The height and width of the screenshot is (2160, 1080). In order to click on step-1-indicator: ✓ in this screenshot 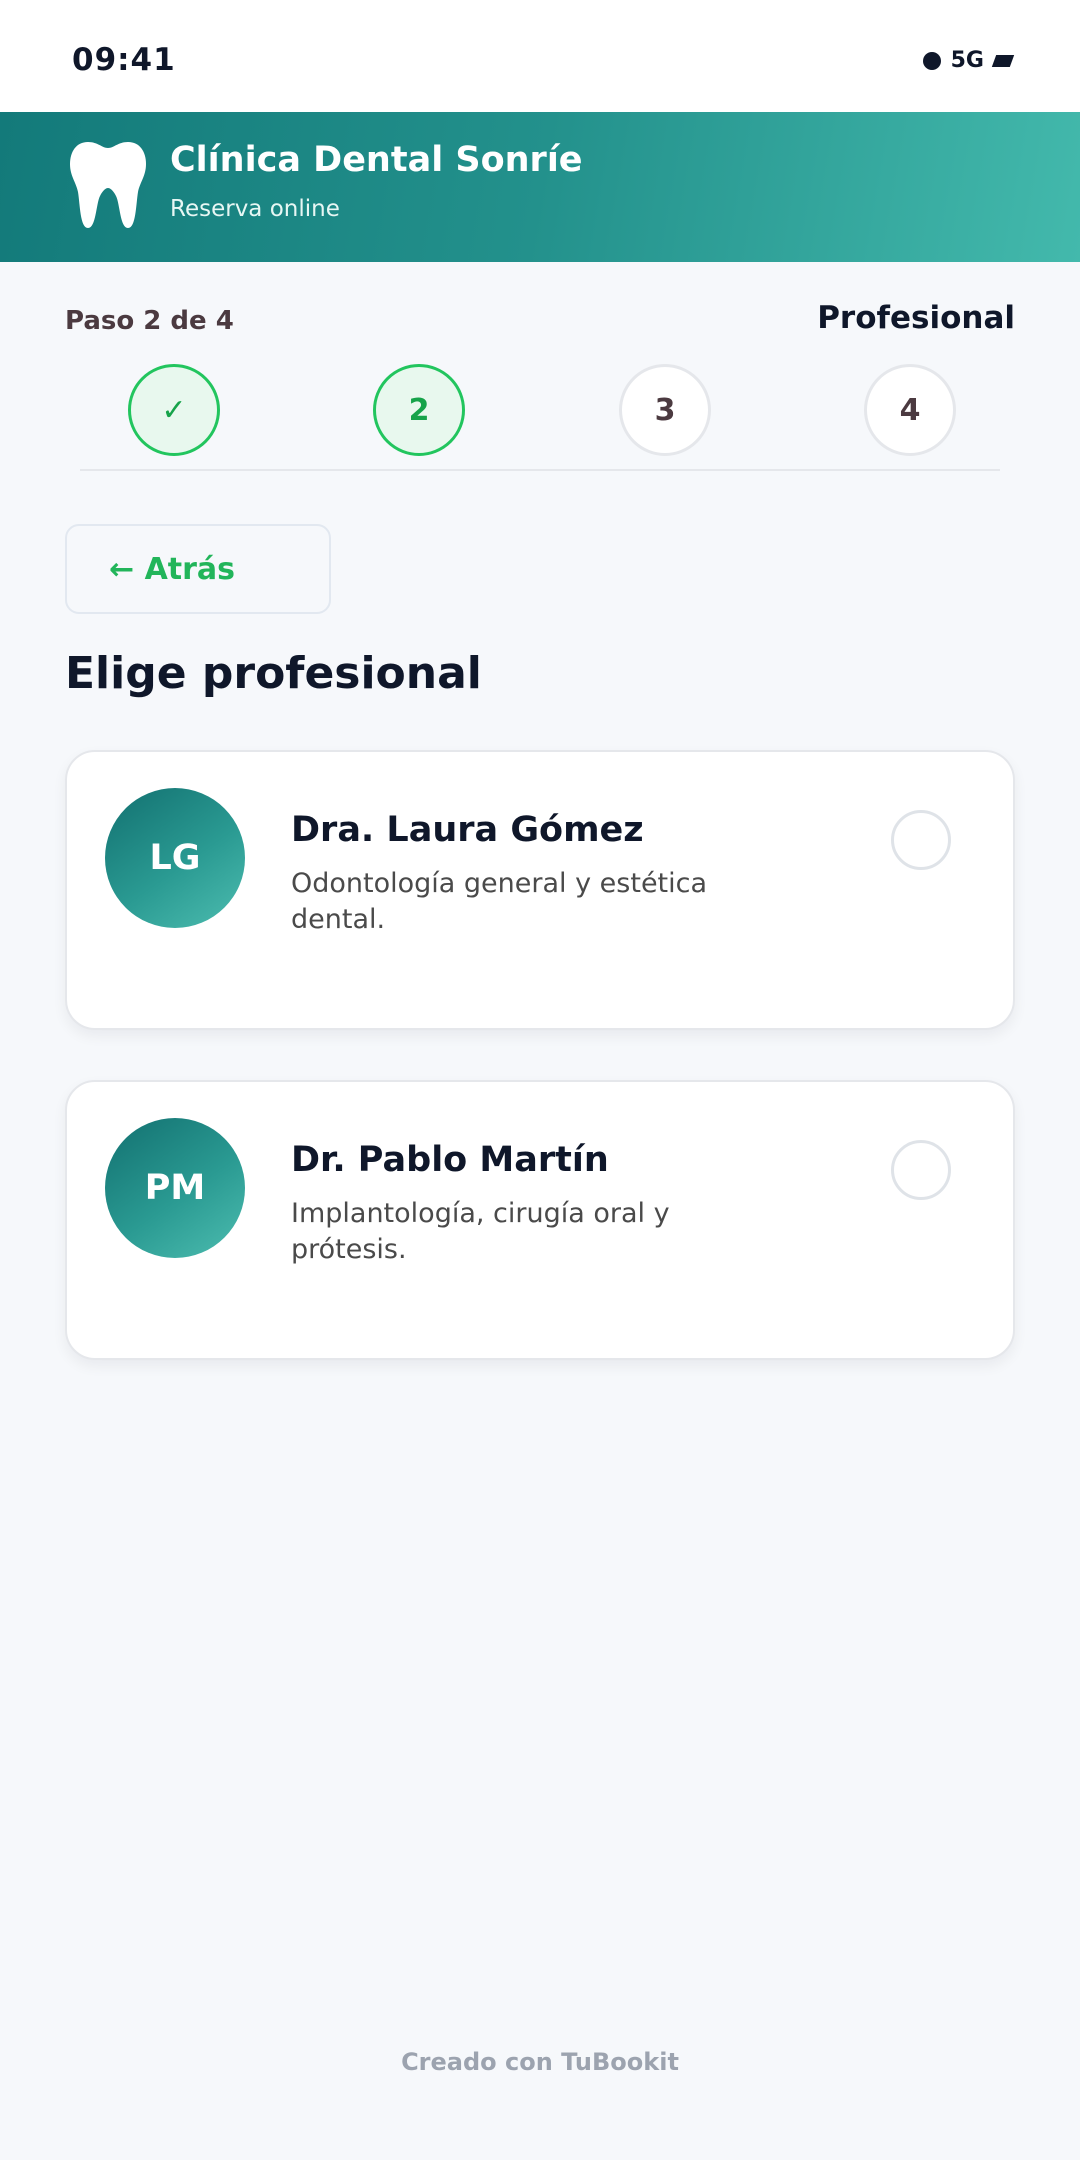, I will do `click(174, 410)`.